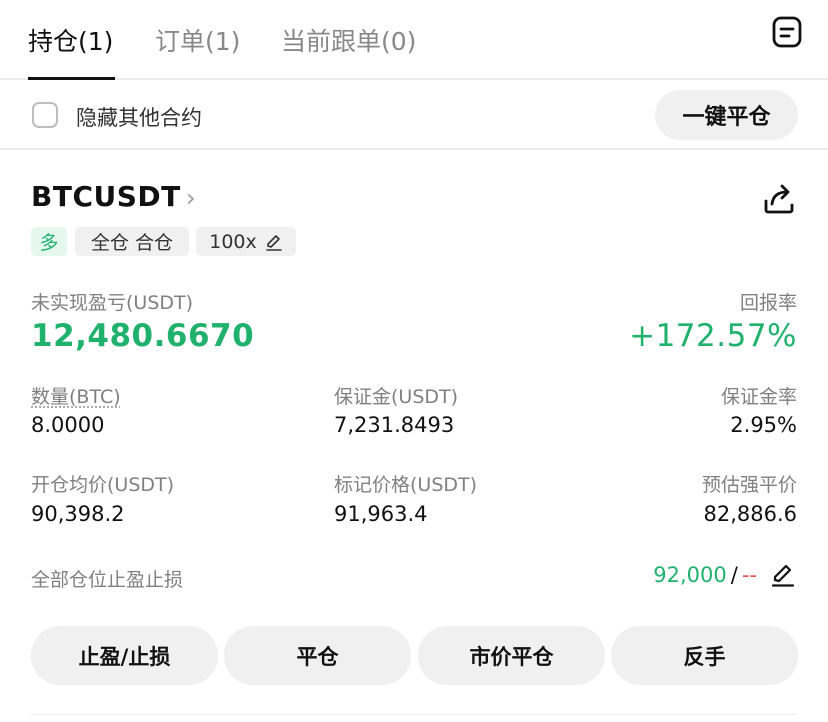  What do you see at coordinates (414, 714) in the screenshot?
I see `card-divider` at bounding box center [414, 714].